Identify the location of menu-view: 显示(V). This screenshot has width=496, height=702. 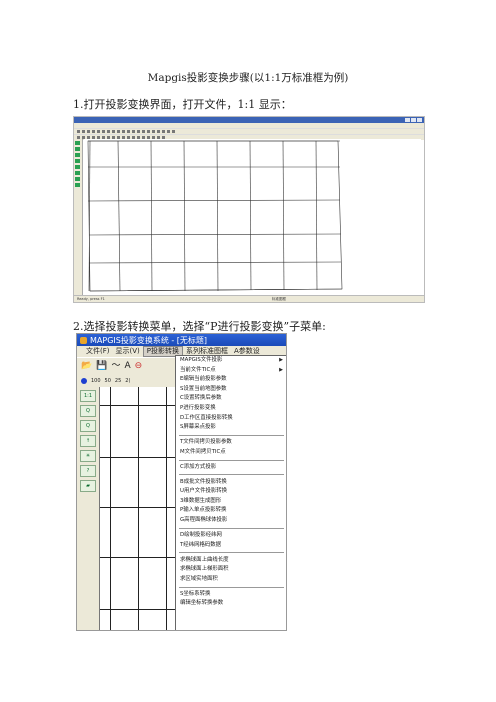
(128, 351).